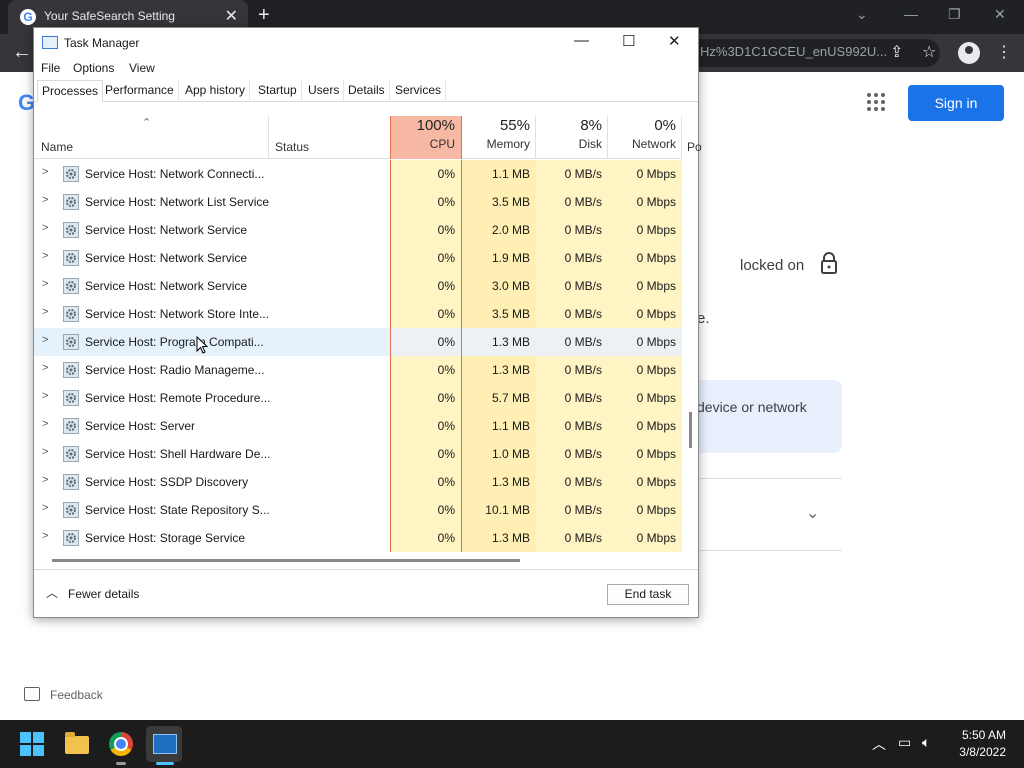  What do you see at coordinates (694, 147) in the screenshot?
I see `column-power-partial: Po` at bounding box center [694, 147].